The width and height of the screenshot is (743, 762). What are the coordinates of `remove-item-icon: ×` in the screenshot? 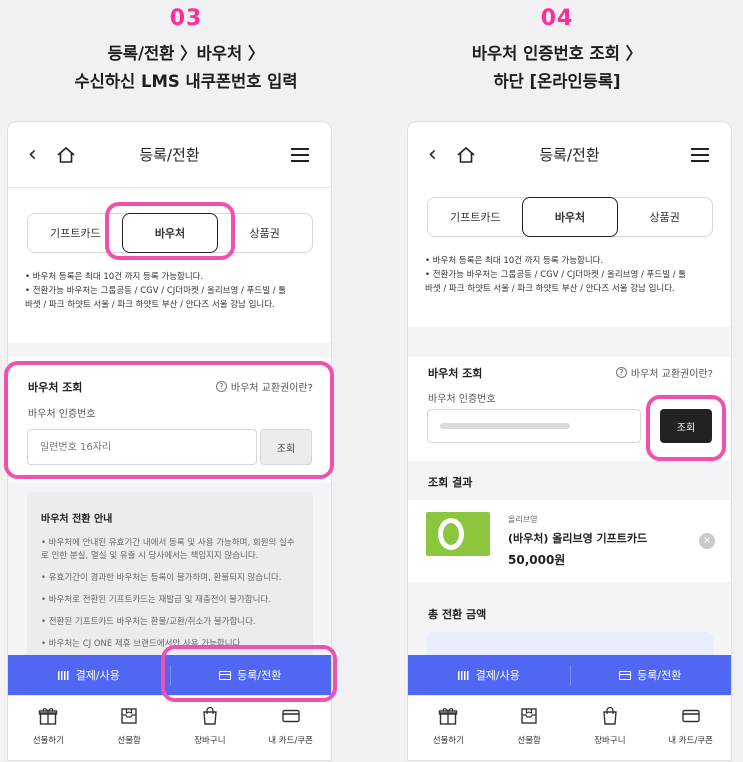 It's located at (707, 541).